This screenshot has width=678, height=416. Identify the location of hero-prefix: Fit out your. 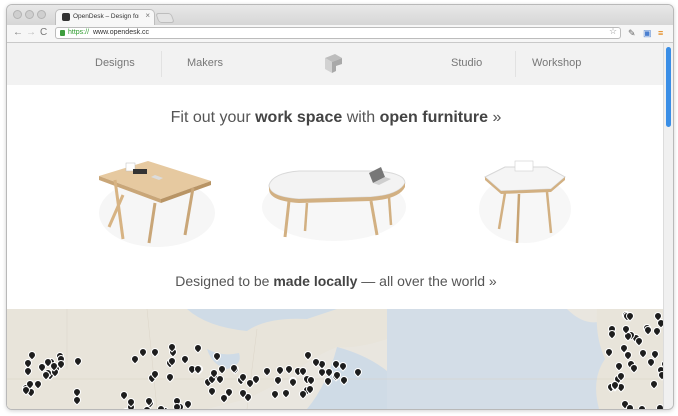
(213, 117).